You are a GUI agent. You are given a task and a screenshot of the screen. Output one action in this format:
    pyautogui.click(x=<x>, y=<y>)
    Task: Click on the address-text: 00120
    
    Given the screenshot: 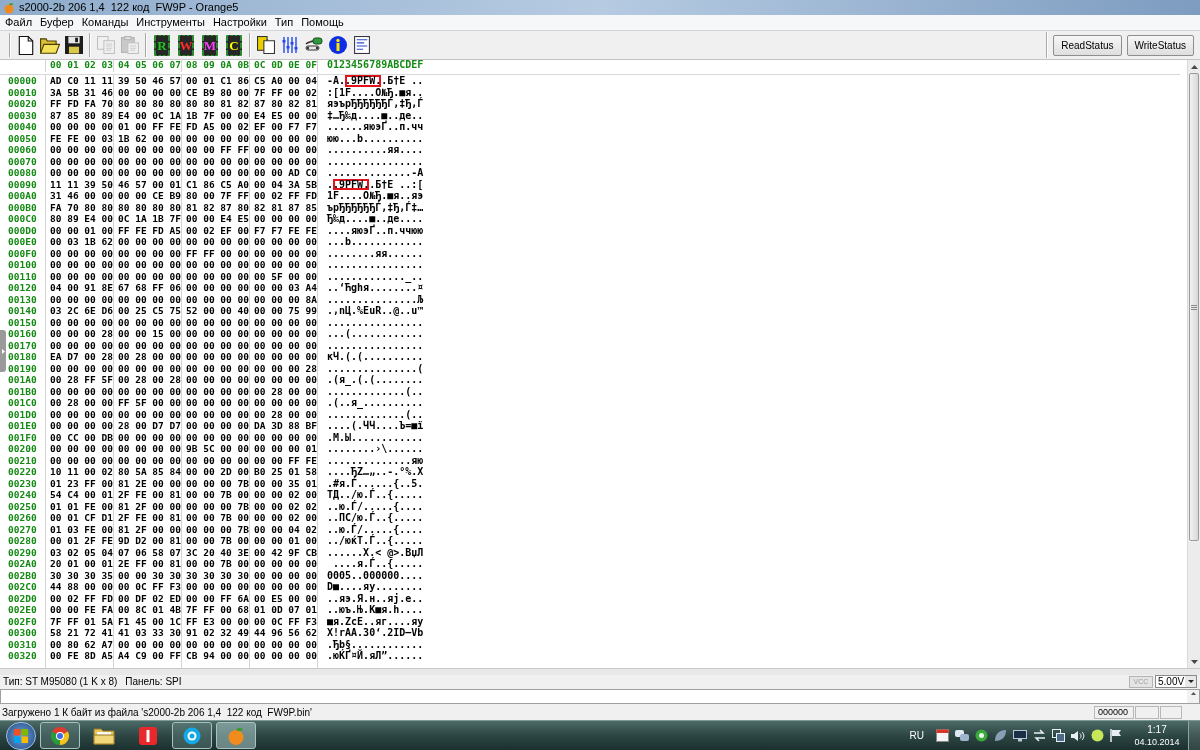 What is the action you would take?
    pyautogui.click(x=22, y=287)
    